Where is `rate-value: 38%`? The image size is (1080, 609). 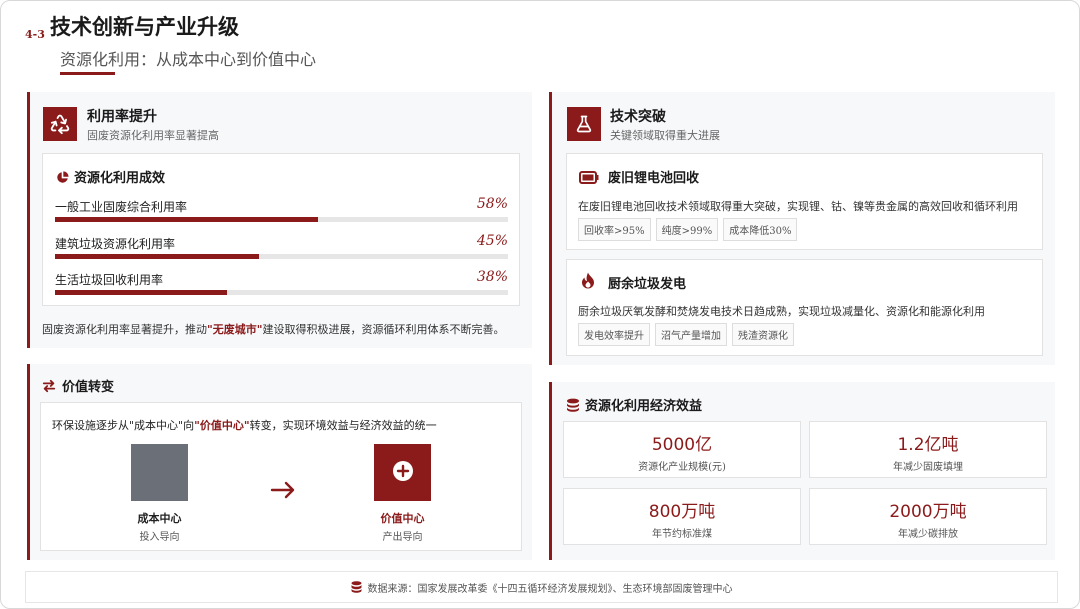 rate-value: 38% is located at coordinates (492, 277).